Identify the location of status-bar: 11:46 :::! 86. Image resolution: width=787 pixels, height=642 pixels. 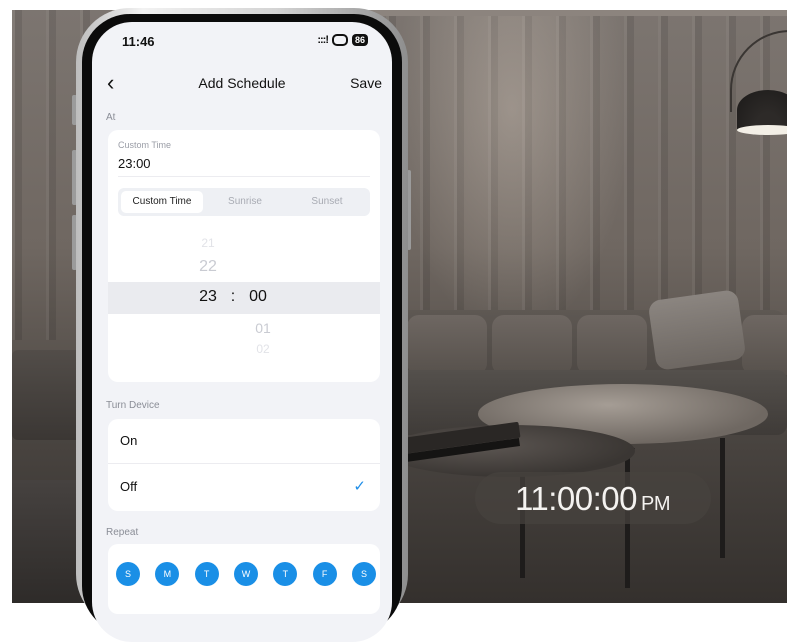
(242, 40).